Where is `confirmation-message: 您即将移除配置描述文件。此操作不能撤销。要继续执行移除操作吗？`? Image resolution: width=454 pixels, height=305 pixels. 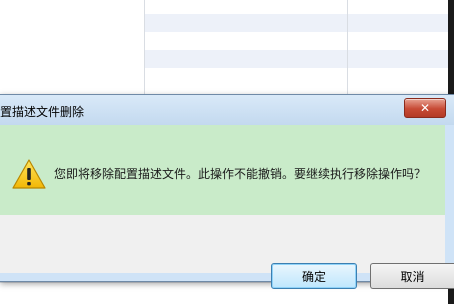
confirmation-message: 您即将移除配置描述文件。此操作不能撤销。要继续执行移除操作吗？ is located at coordinates (240, 174).